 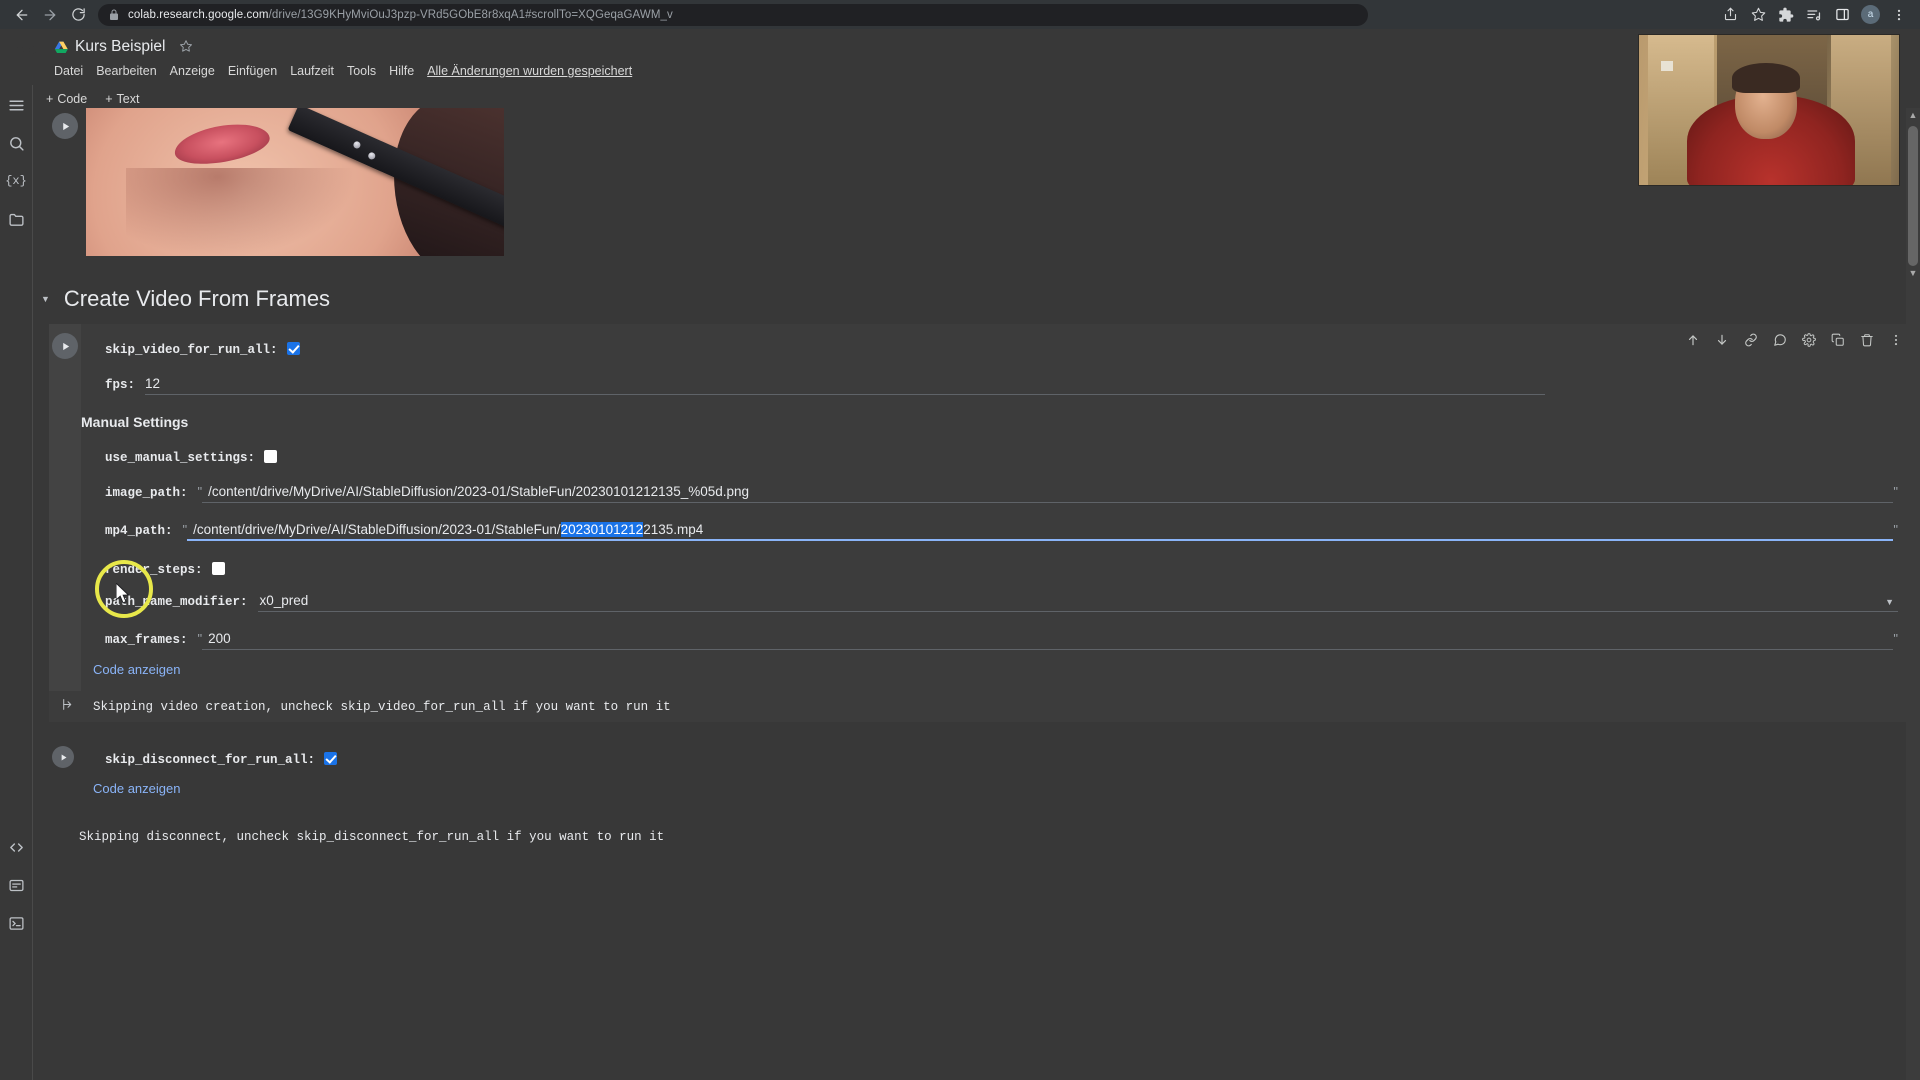 What do you see at coordinates (1758, 15) in the screenshot?
I see `bookmark-star-icon` at bounding box center [1758, 15].